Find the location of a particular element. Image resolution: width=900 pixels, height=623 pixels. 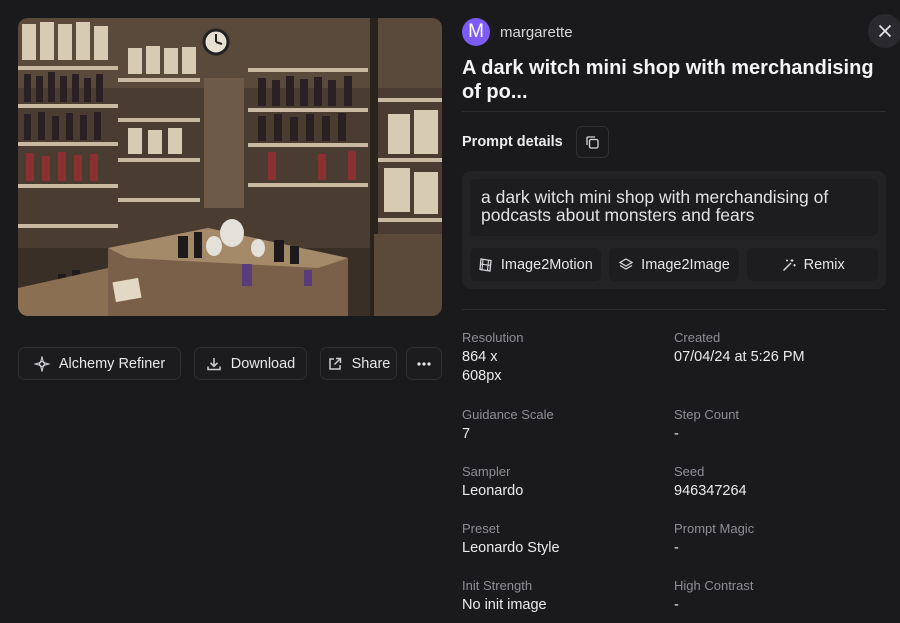

detail-value: 7 is located at coordinates (466, 434).